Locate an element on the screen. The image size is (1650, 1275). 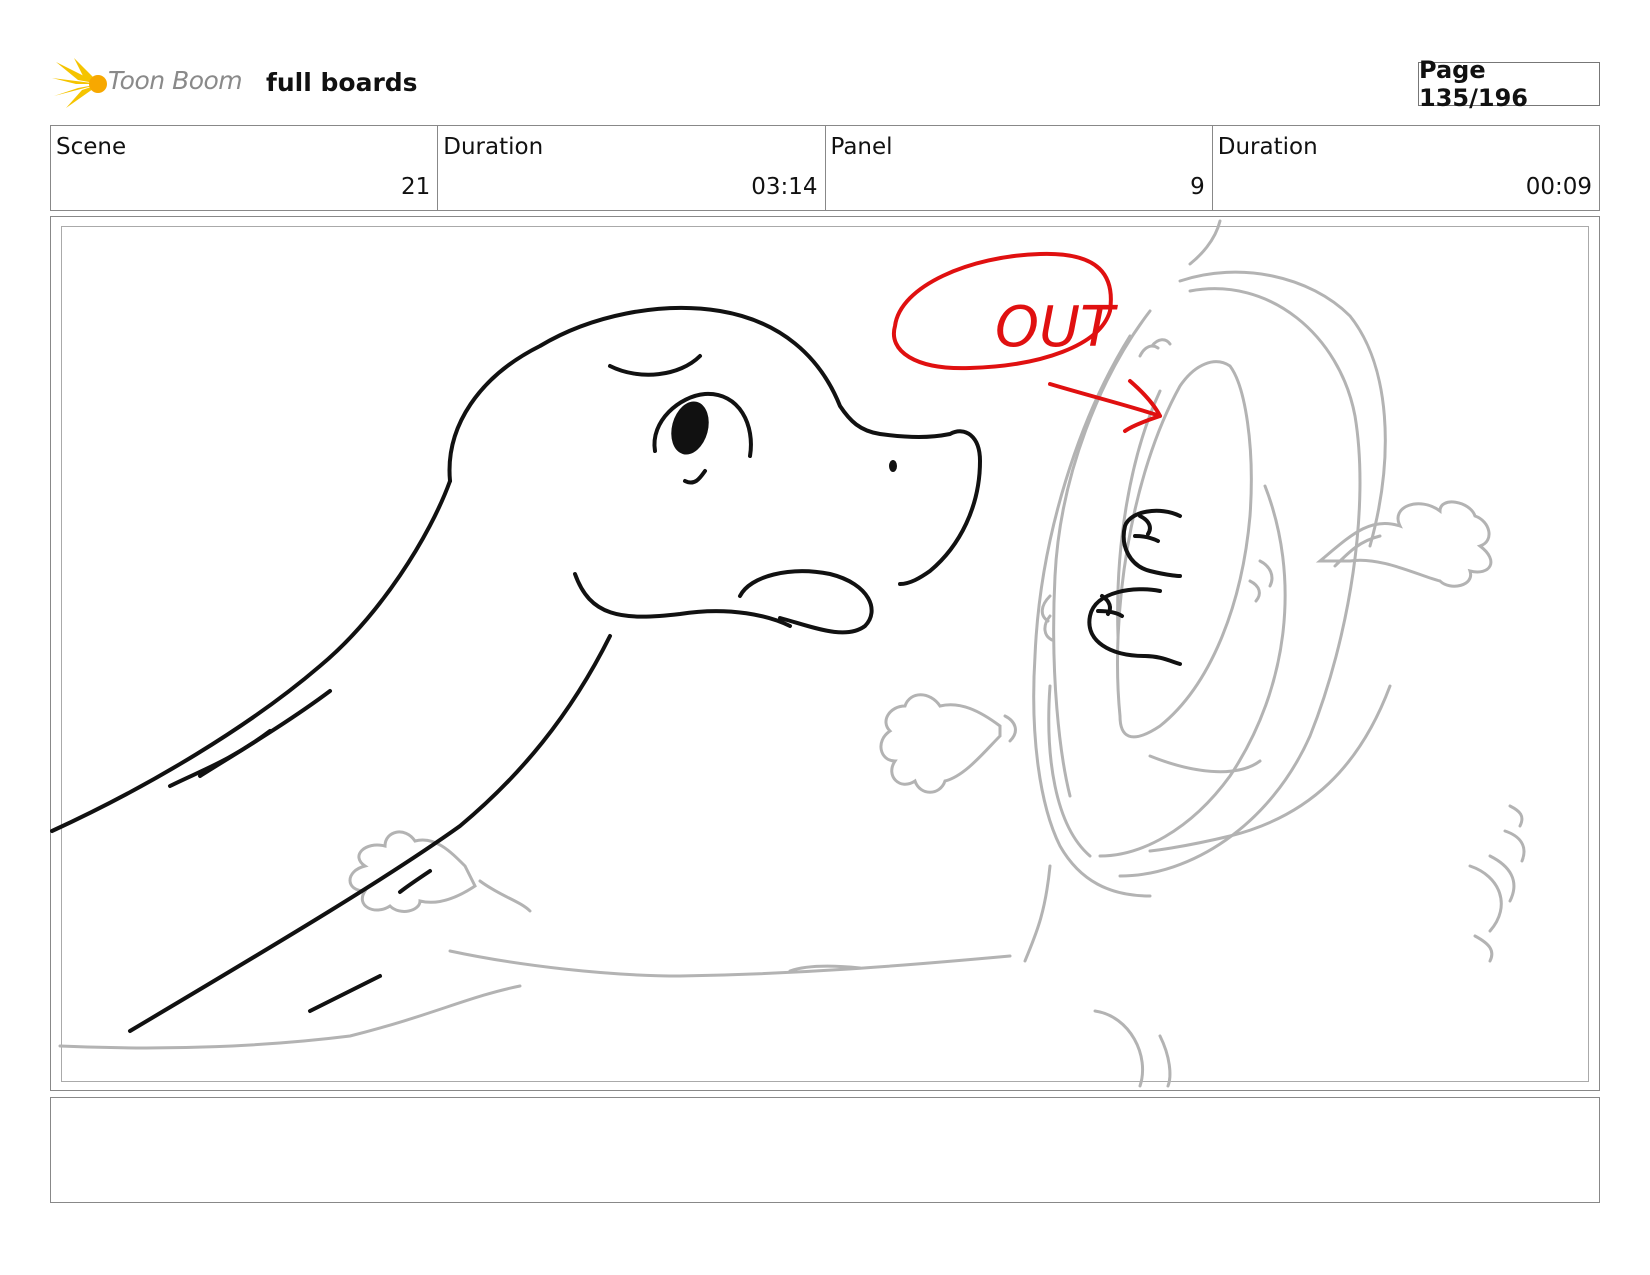
scene-duration-cell: Duration 03:14 is located at coordinates (632, 168).